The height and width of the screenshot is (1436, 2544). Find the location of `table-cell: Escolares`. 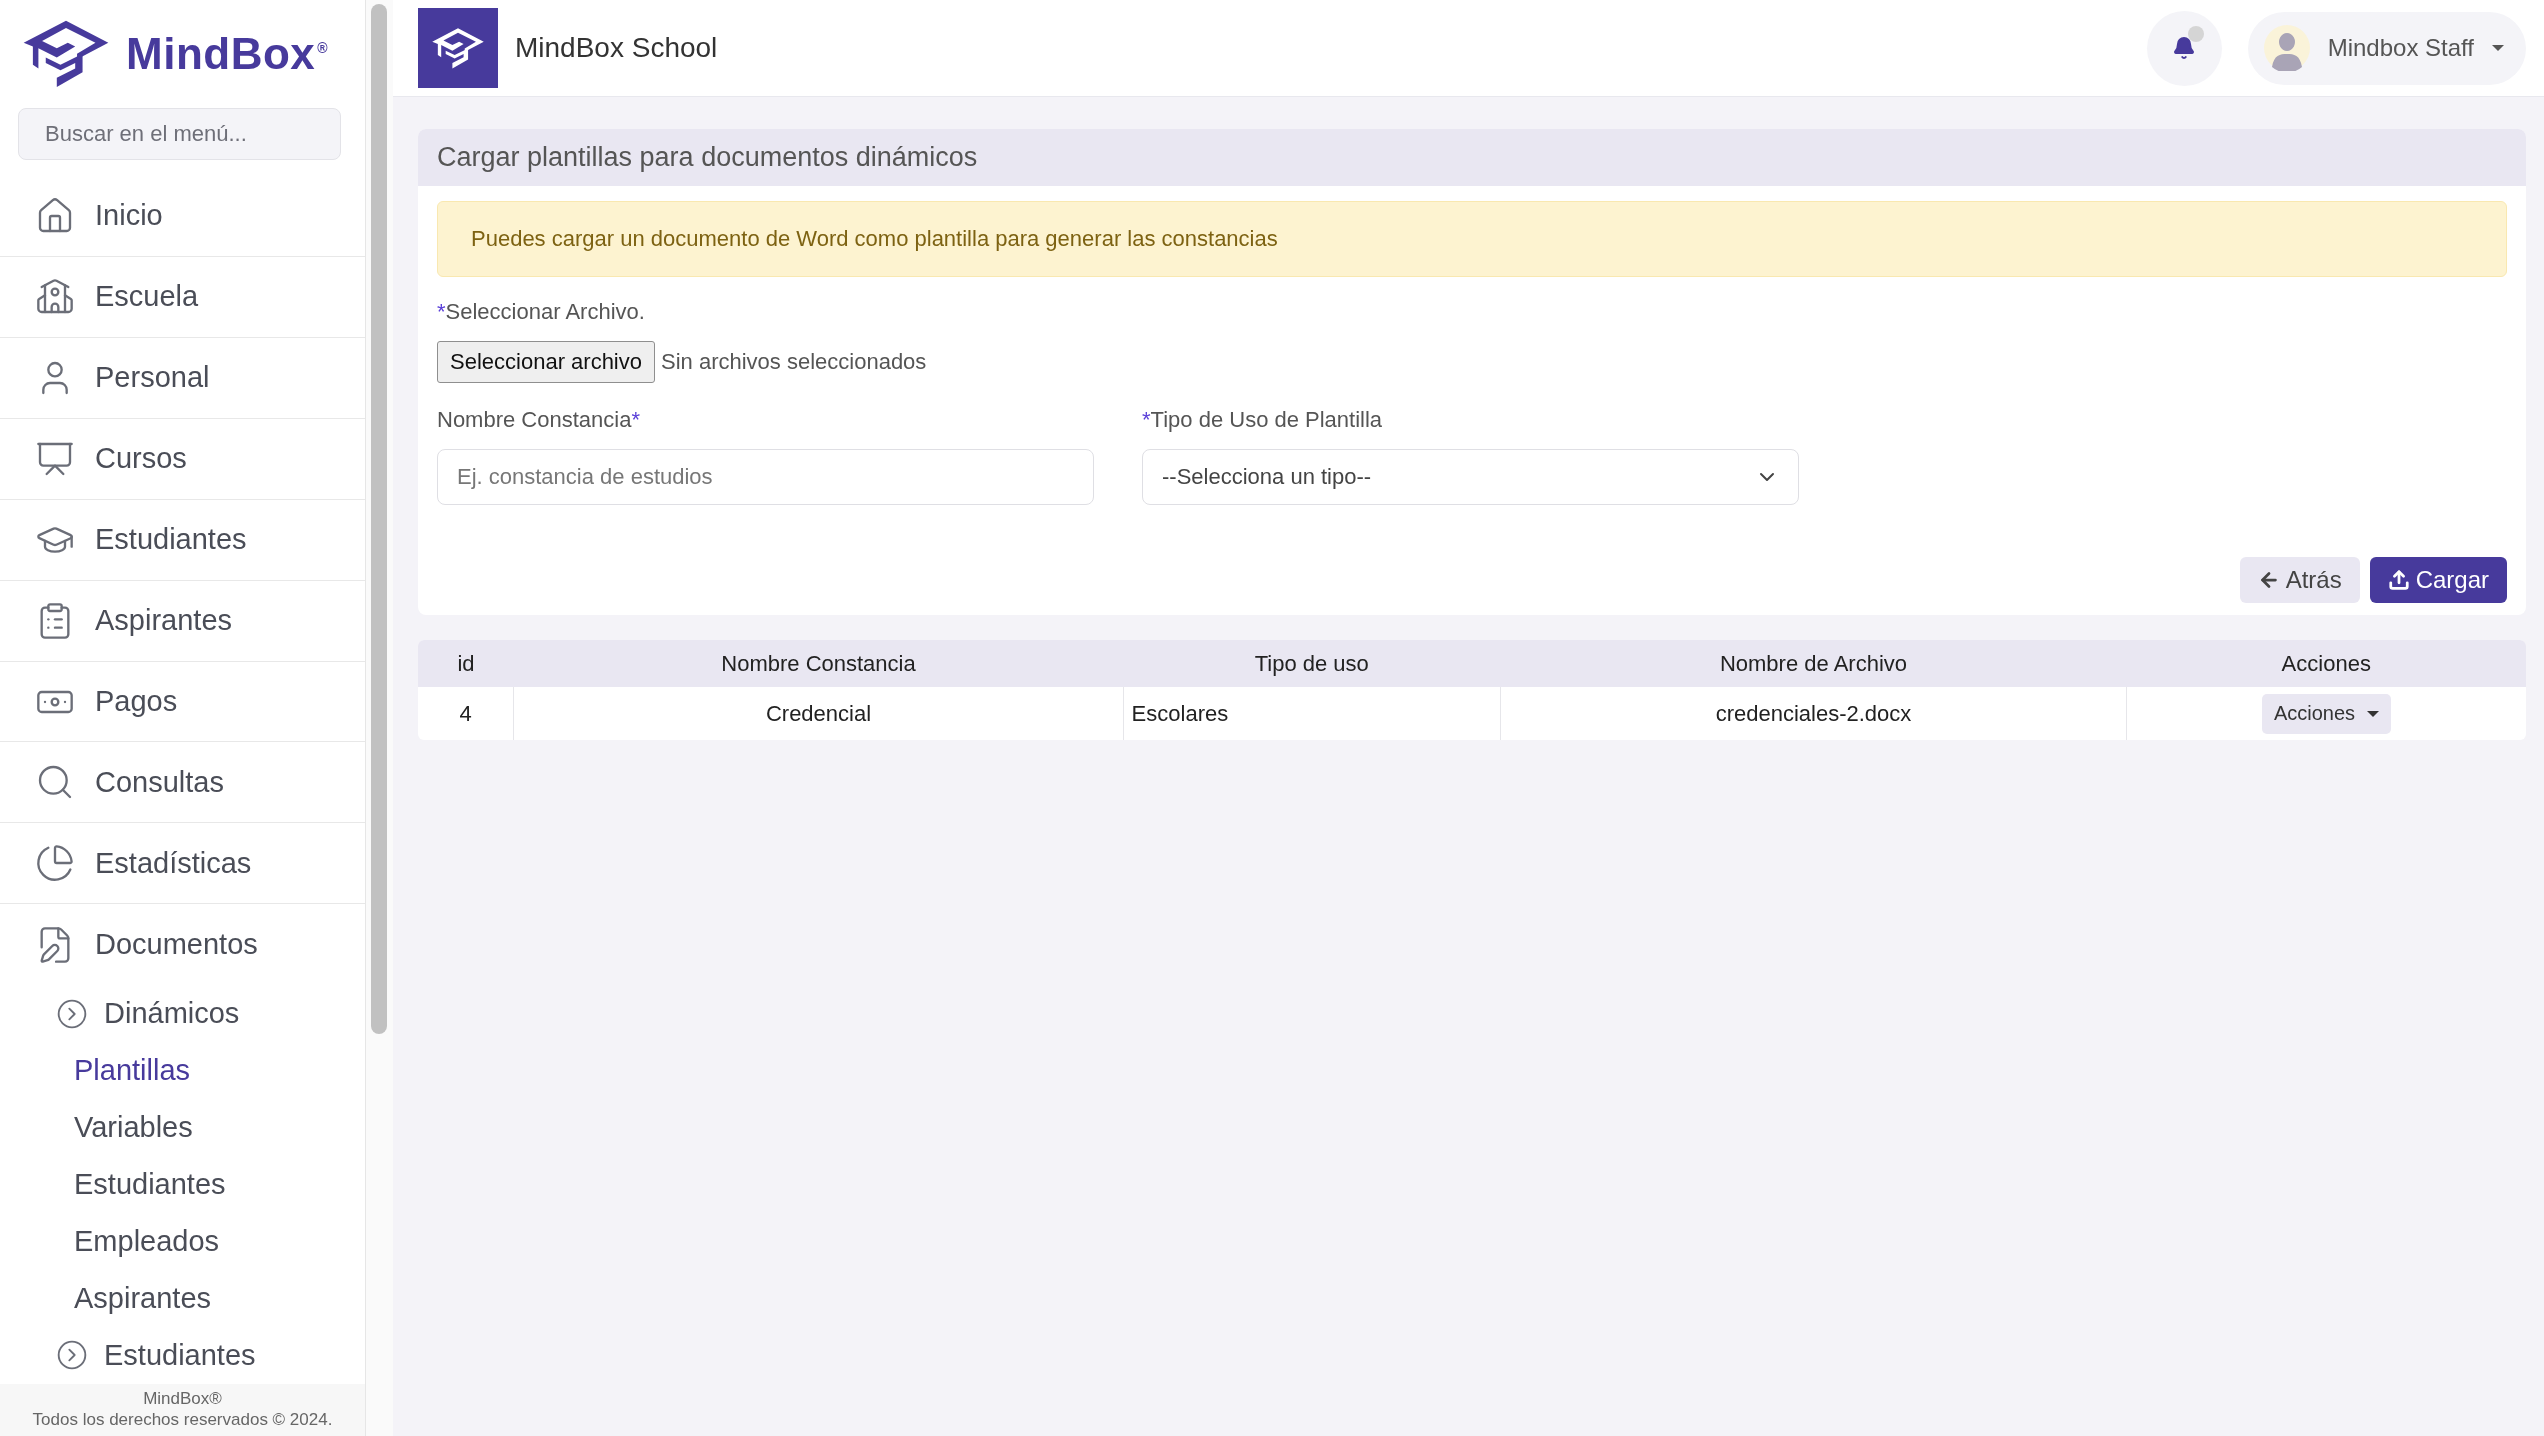

table-cell: Escolares is located at coordinates (1312, 713).